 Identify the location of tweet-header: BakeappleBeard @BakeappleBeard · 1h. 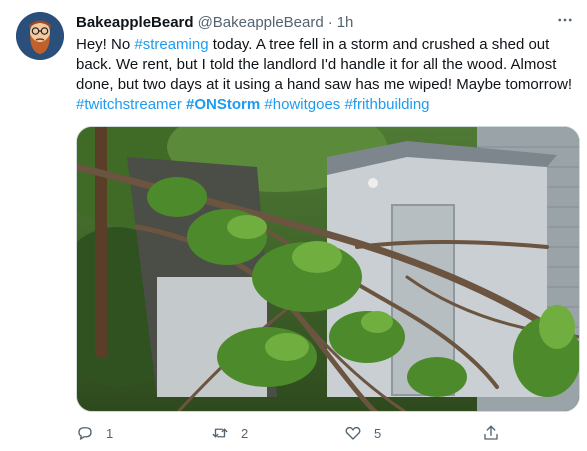
(214, 22).